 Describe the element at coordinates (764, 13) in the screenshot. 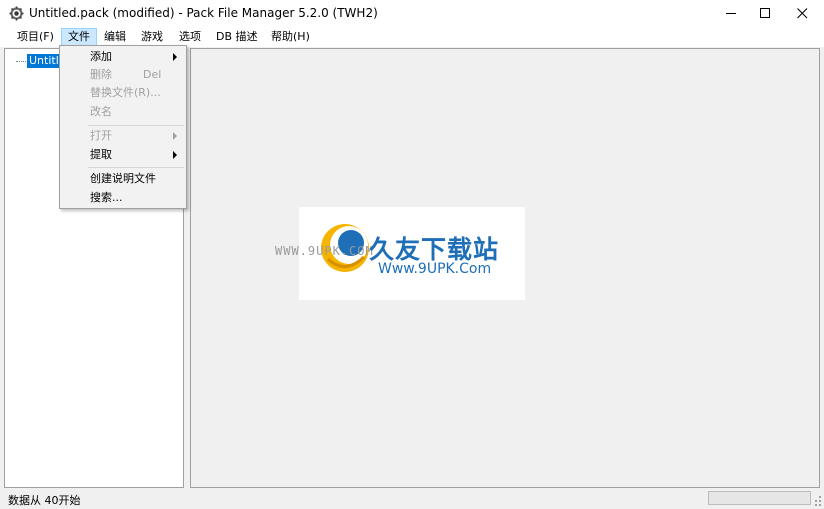

I see `maximize-icon` at that location.